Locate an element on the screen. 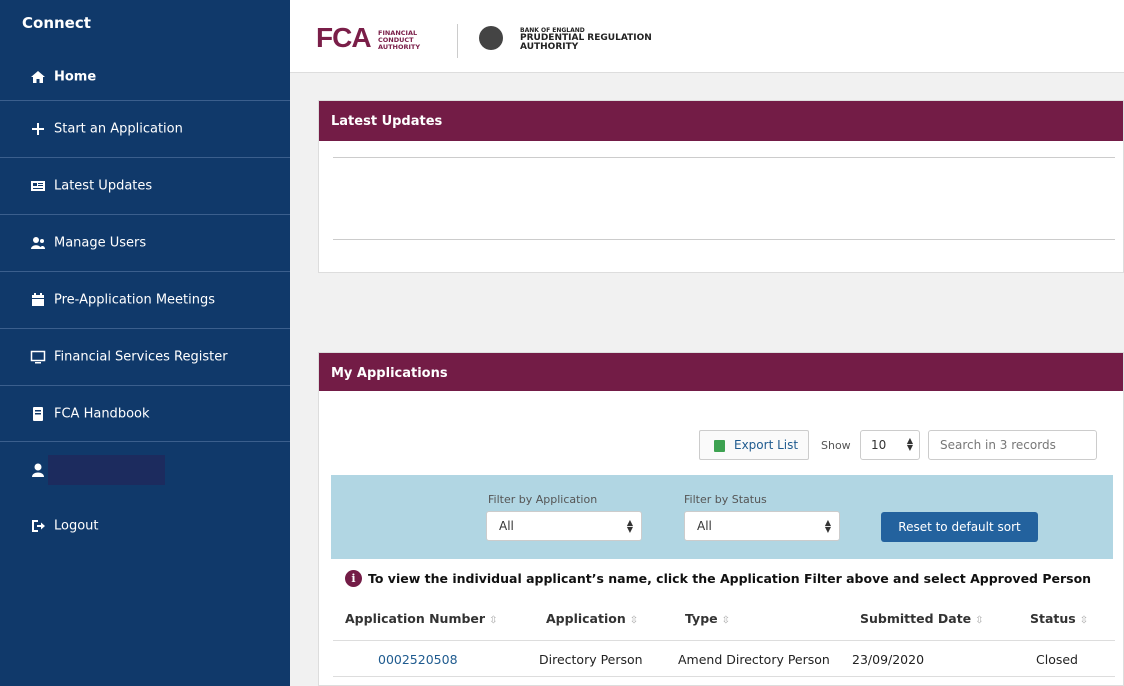  sidebar-item-label: Home is located at coordinates (75, 77).